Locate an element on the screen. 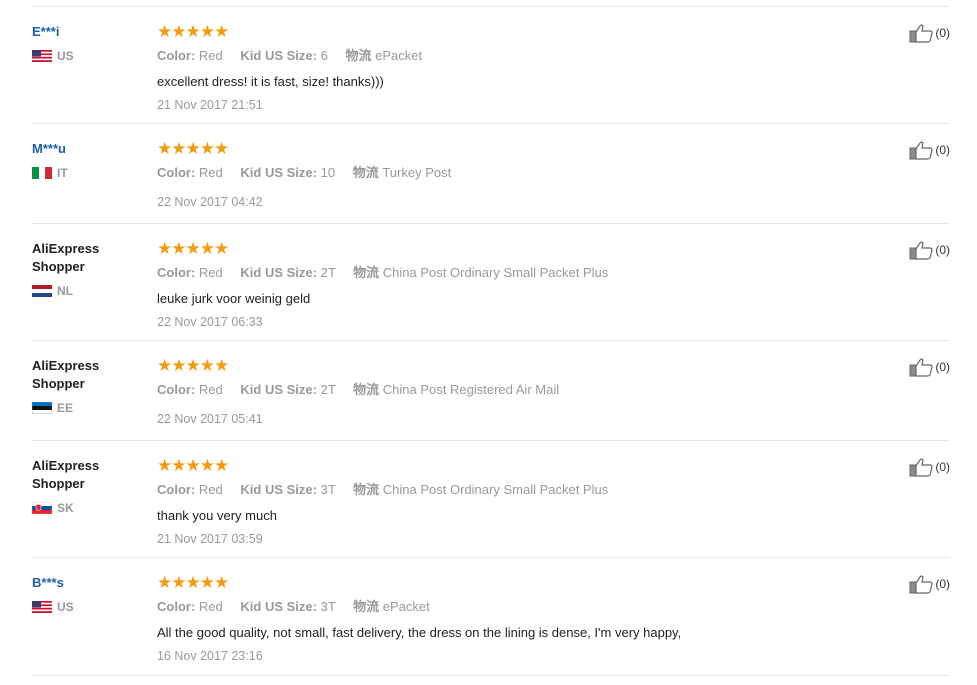  review-time: 22 Nov 2017 05:41 is located at coordinates (210, 419).